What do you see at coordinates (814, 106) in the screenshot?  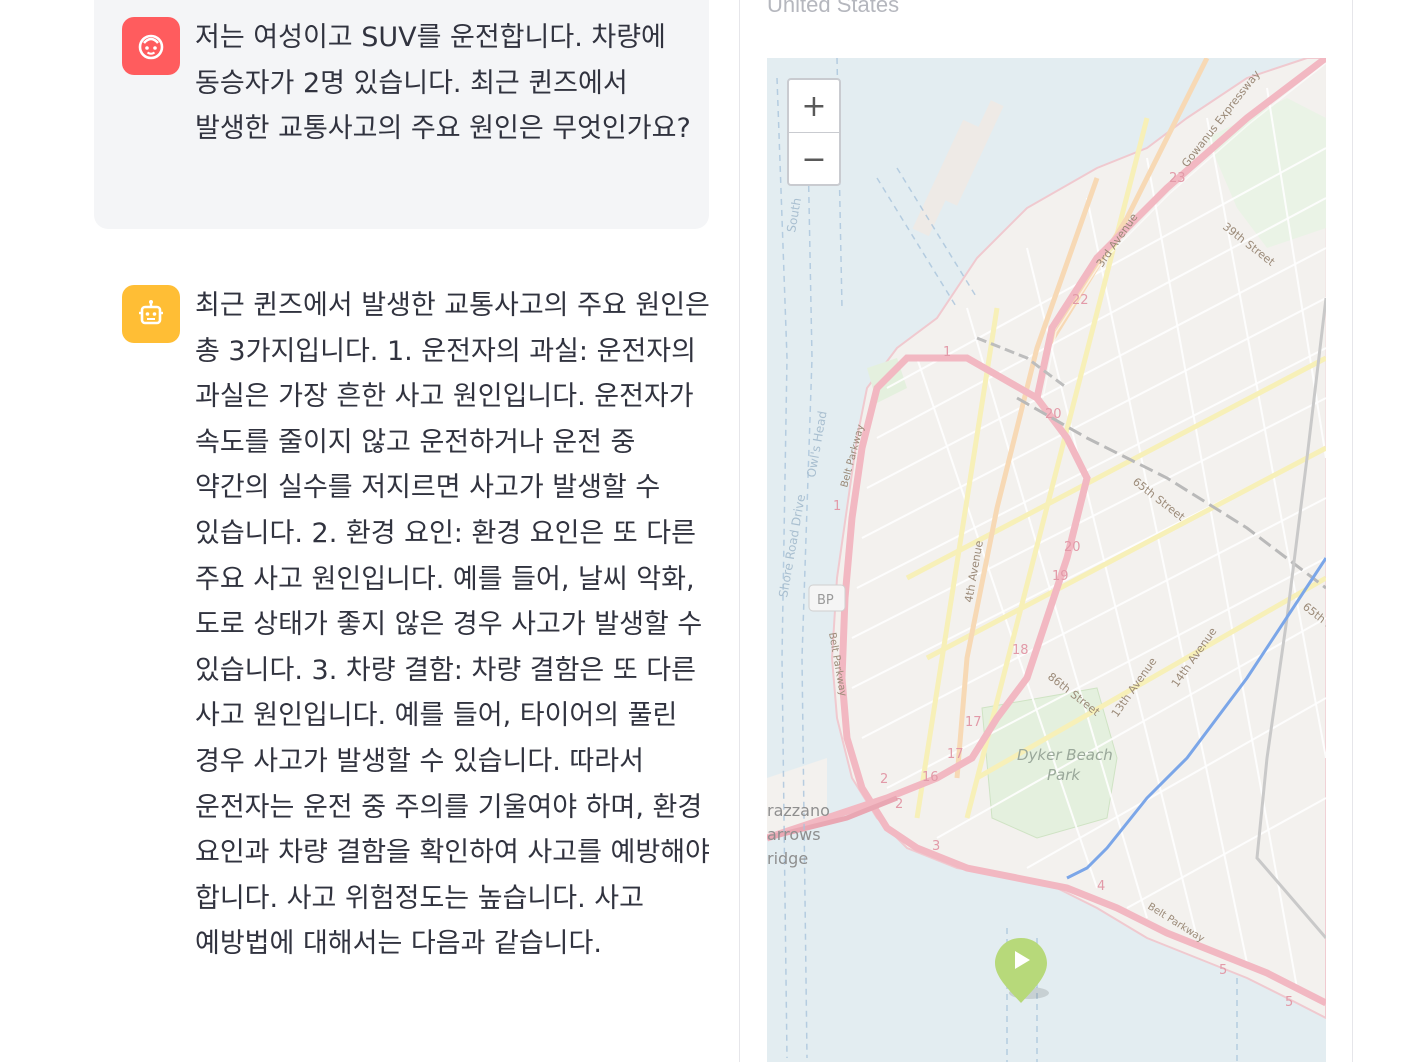 I see `zoom-in-button: +` at bounding box center [814, 106].